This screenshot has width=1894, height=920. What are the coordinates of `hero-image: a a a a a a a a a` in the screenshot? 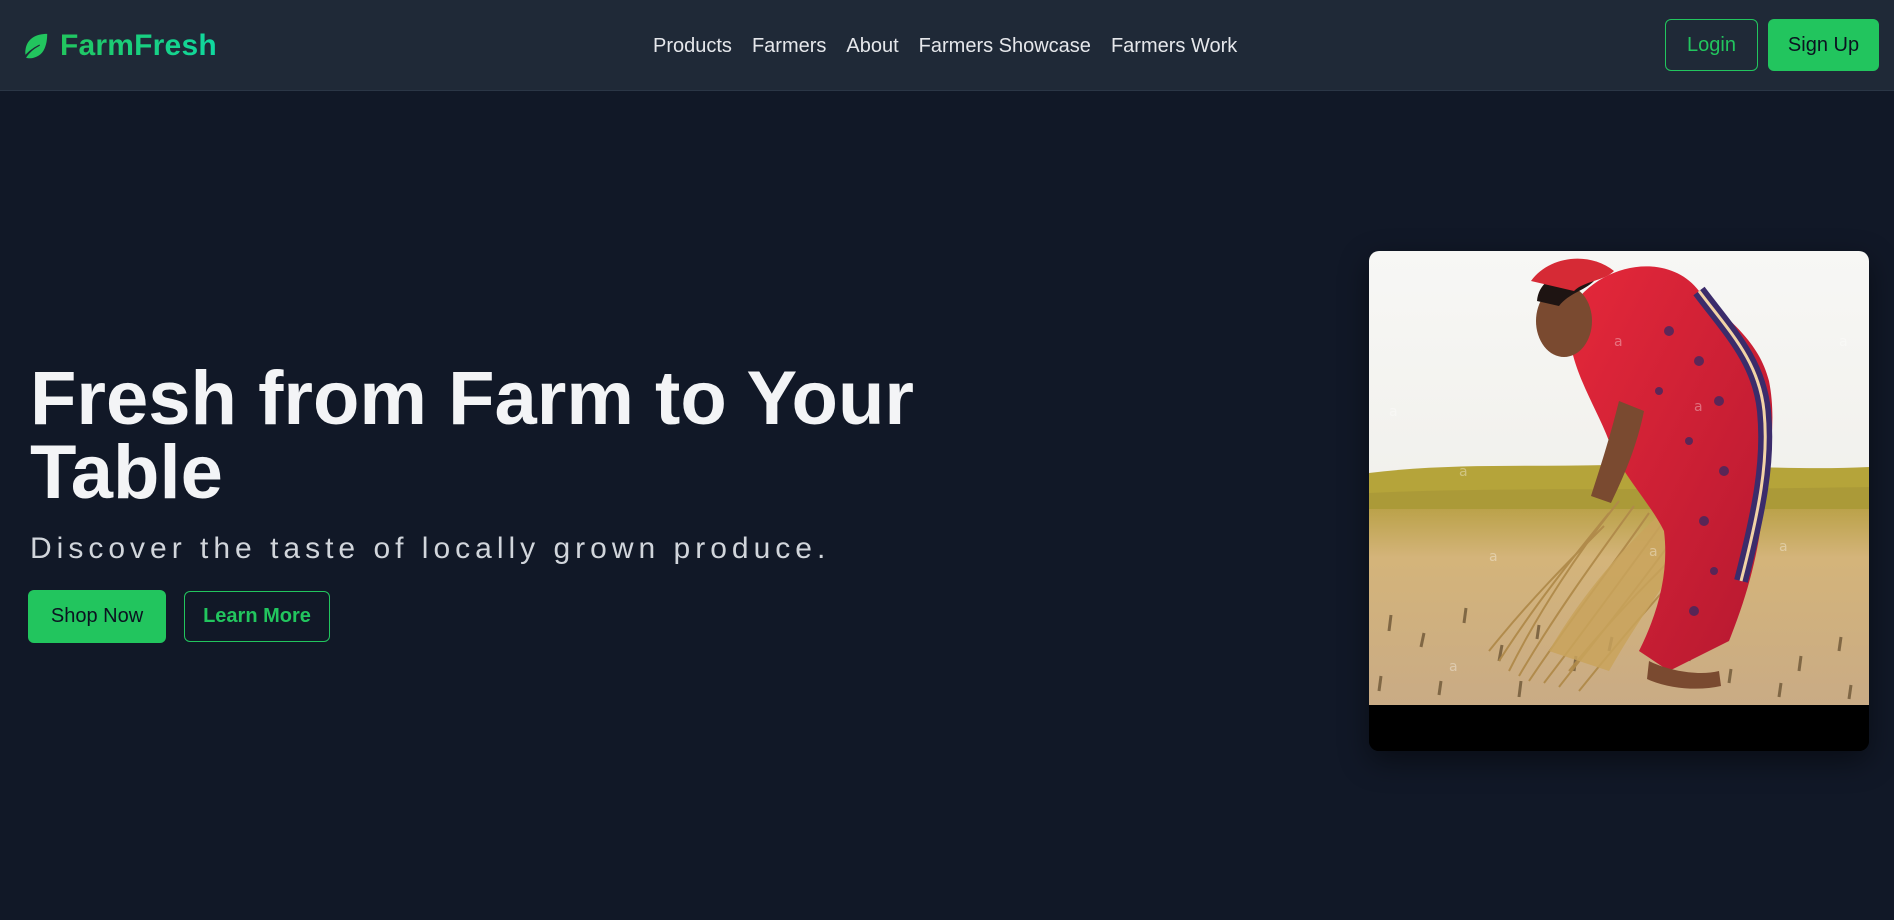 It's located at (1619, 501).